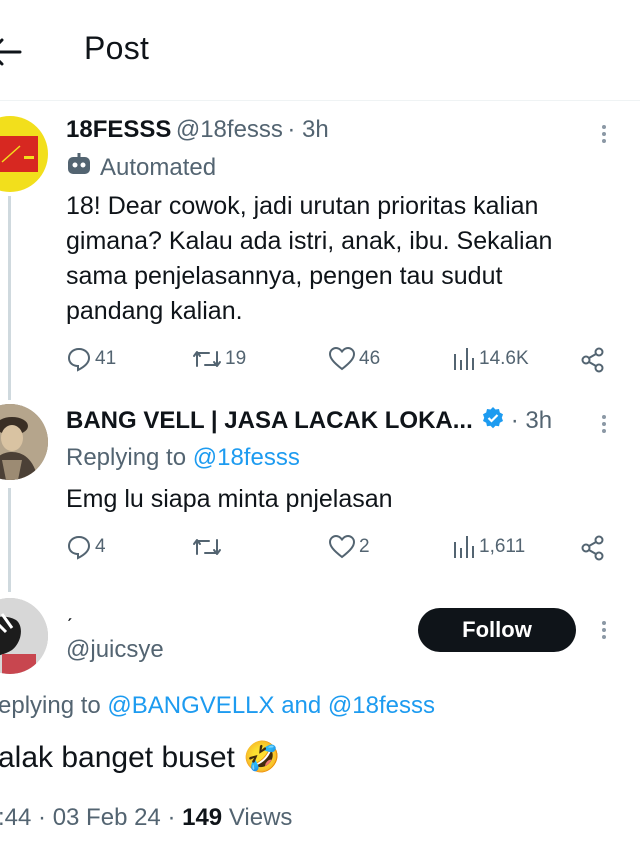  What do you see at coordinates (115, 650) in the screenshot?
I see `author-handle: @juicsye` at bounding box center [115, 650].